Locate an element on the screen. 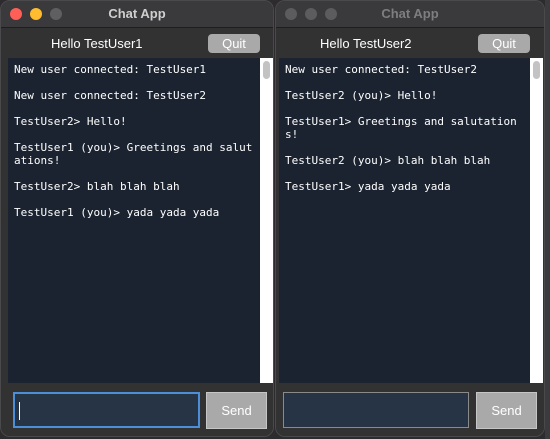 The width and height of the screenshot is (550, 439). chat-header: Hello TestUser1 Quit is located at coordinates (137, 43).